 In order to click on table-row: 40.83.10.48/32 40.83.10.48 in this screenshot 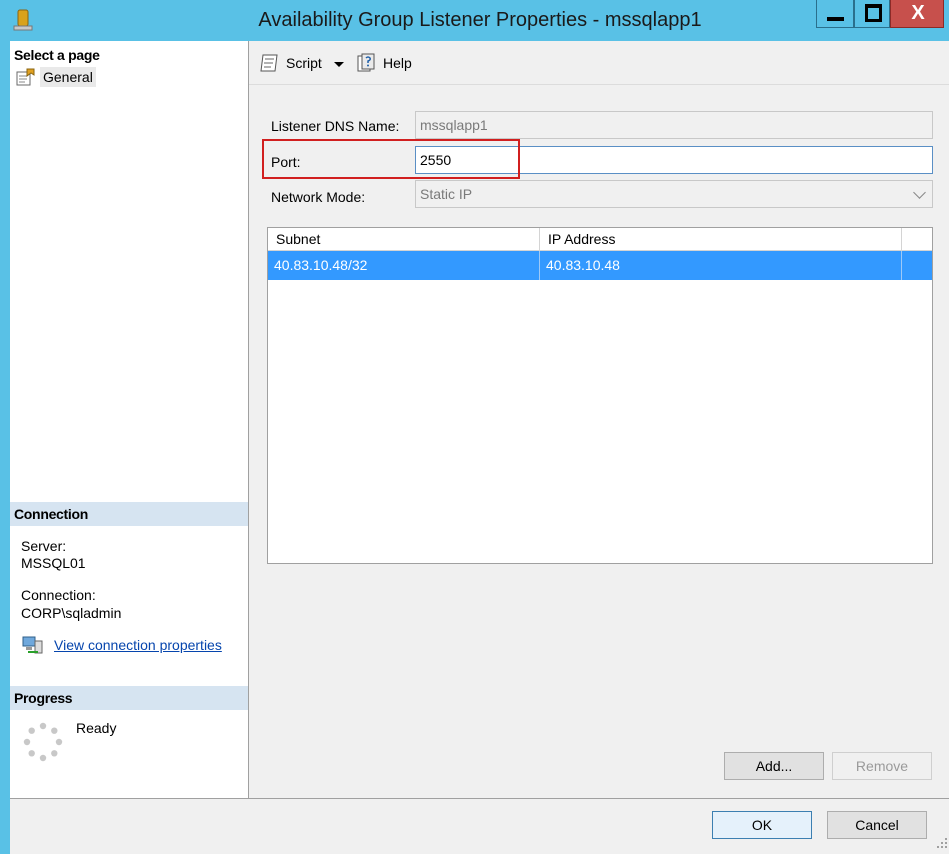, I will do `click(600, 265)`.